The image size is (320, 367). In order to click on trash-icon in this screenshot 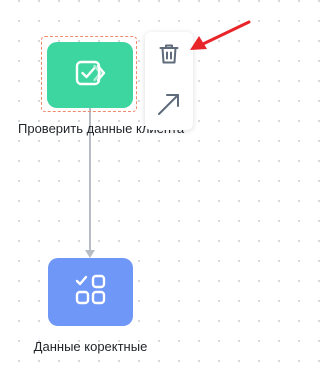, I will do `click(169, 56)`.